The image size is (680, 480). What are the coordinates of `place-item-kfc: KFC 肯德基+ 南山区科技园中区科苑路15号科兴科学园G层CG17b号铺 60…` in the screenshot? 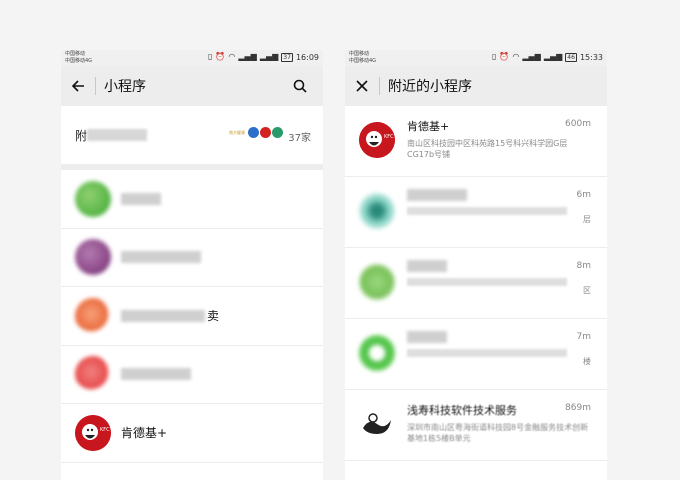 It's located at (476, 141).